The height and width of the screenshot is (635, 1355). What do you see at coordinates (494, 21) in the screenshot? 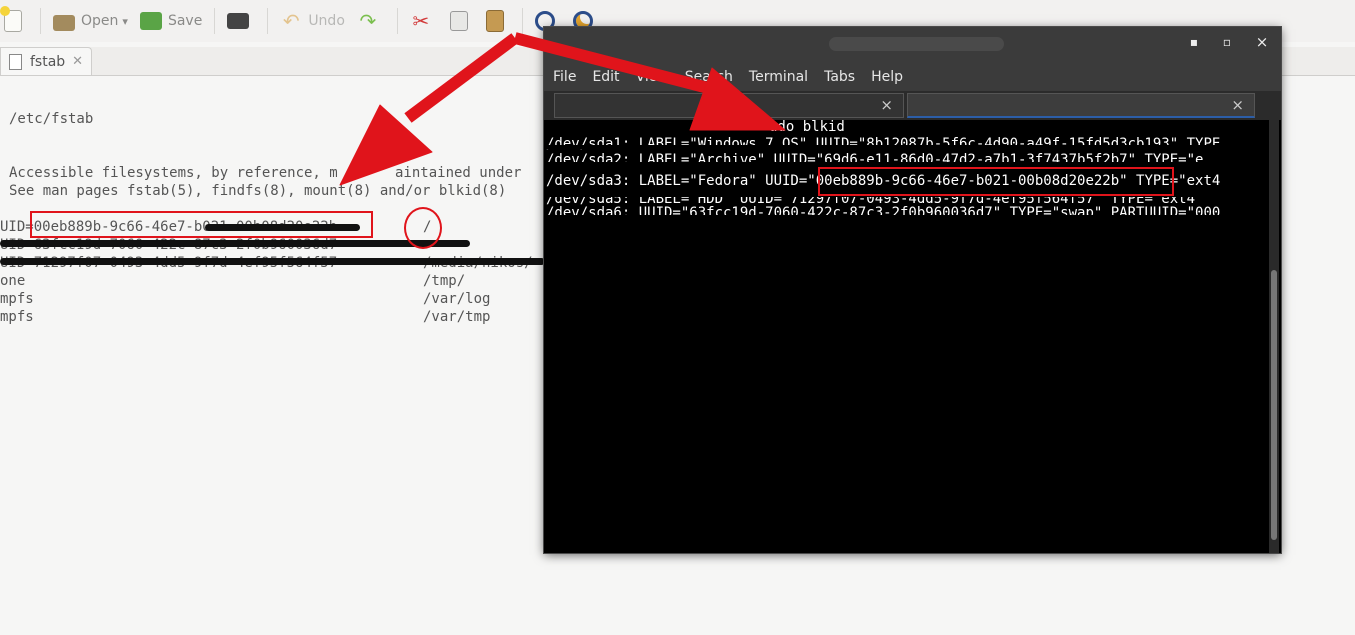
I see `clipboard-icon` at bounding box center [494, 21].